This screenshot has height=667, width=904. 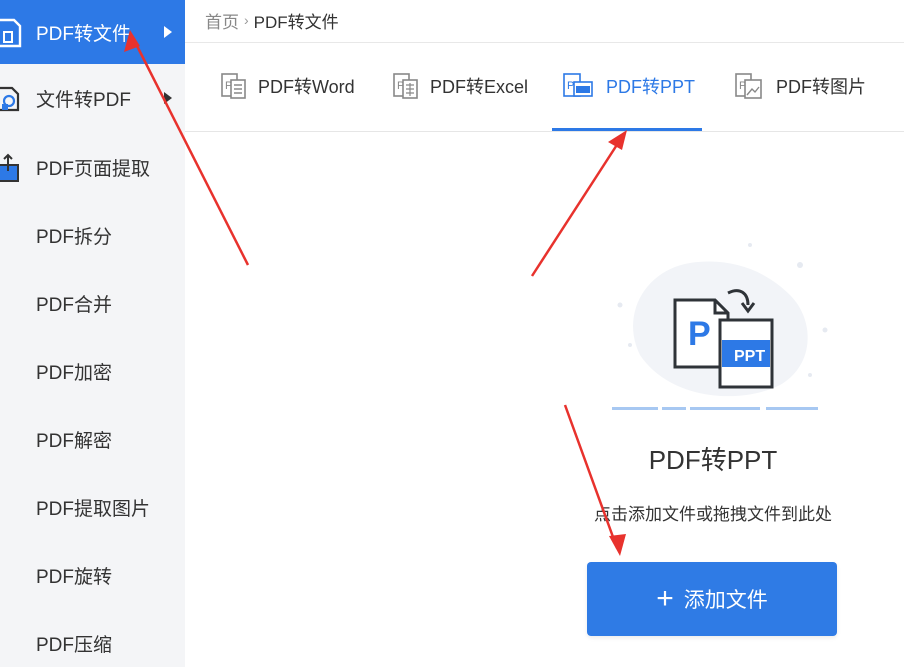 I want to click on sidebar-item-label: PDF旋转, so click(x=74, y=577).